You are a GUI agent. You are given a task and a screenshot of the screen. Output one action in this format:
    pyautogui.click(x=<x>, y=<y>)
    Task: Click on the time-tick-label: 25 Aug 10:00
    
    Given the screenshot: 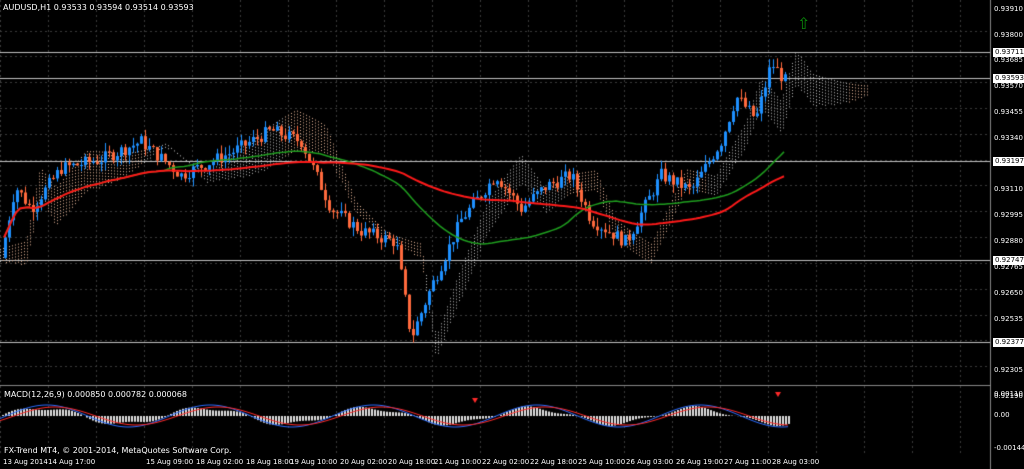 What is the action you would take?
    pyautogui.click(x=602, y=462)
    